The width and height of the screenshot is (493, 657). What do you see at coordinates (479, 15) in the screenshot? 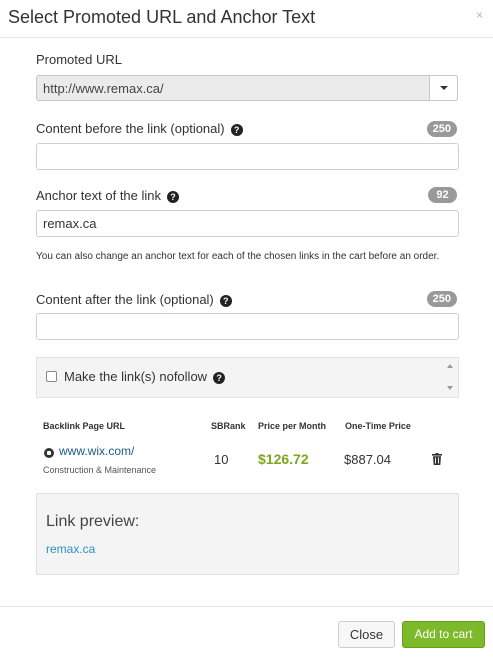
I see `close-icon: ×` at bounding box center [479, 15].